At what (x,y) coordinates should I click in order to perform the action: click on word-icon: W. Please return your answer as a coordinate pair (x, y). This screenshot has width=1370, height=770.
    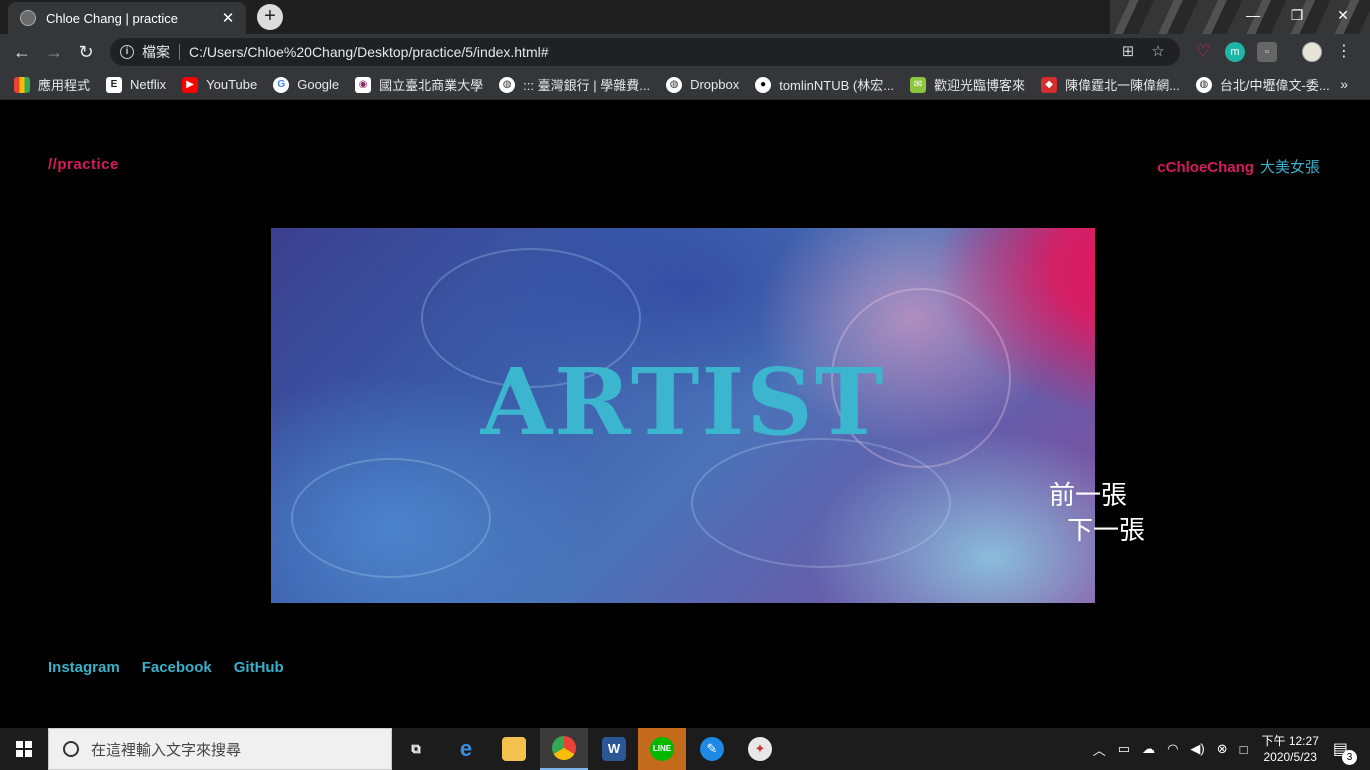
    Looking at the image, I should click on (614, 749).